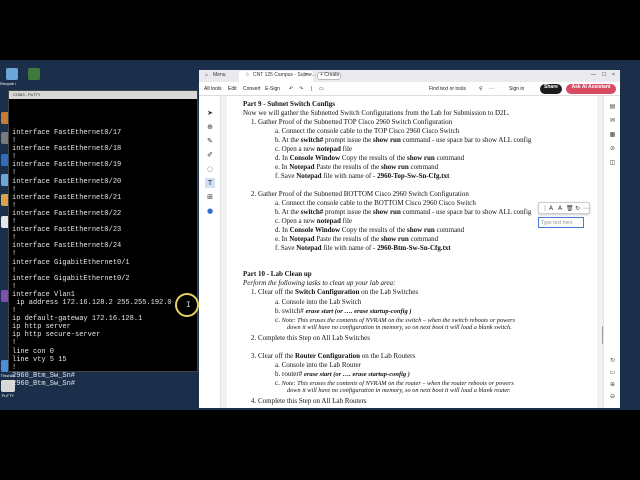  Describe the element at coordinates (273, 292) in the screenshot. I see `text: 1. Clear off the` at that location.